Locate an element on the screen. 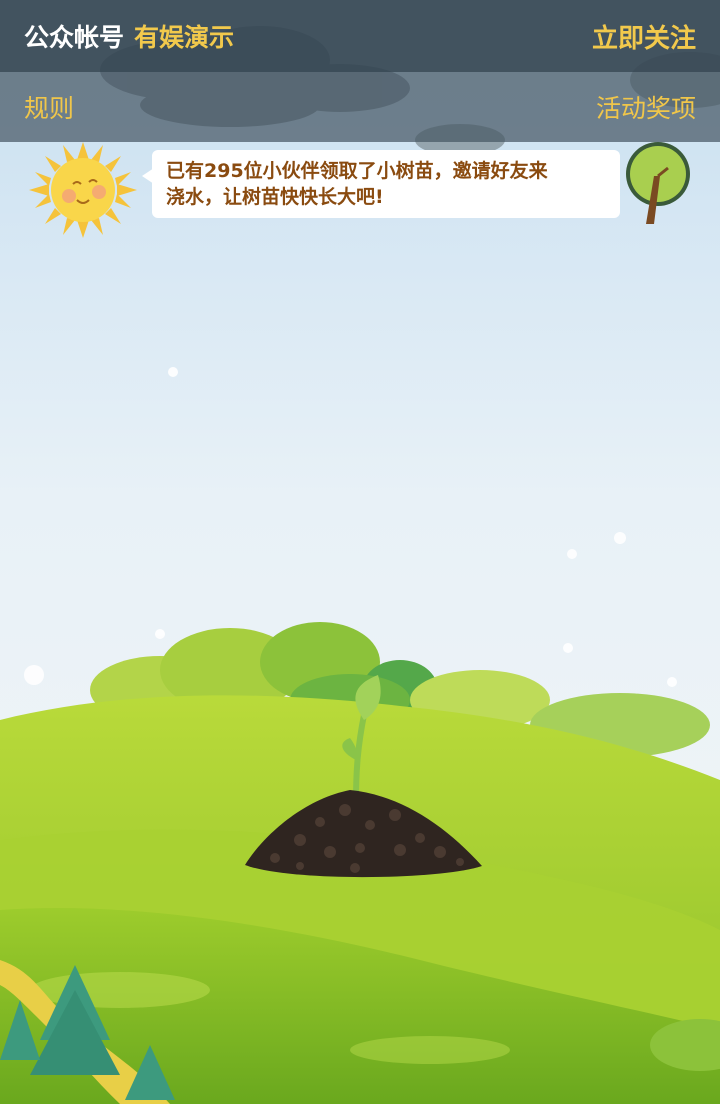 The height and width of the screenshot is (1104, 720). tree-icon is located at coordinates (658, 183).